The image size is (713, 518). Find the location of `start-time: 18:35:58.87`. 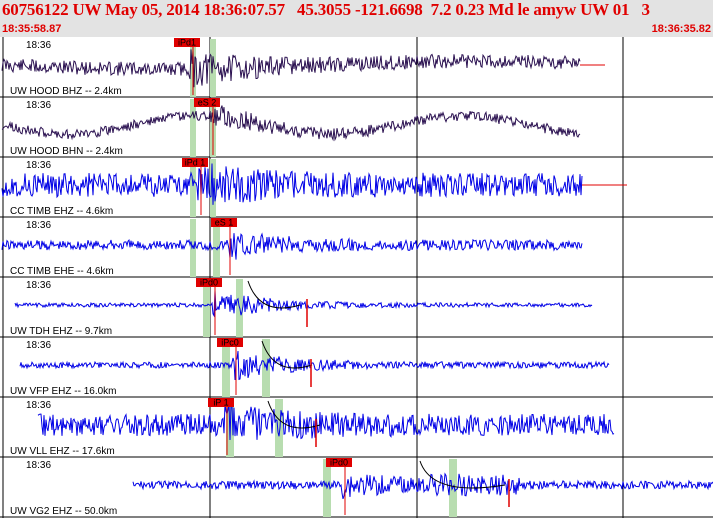

start-time: 18:35:58.87 is located at coordinates (32, 29).